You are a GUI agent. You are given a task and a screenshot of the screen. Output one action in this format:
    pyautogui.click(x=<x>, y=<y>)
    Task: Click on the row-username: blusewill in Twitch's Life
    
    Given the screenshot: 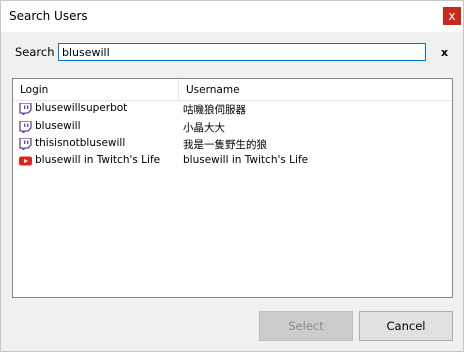 What is the action you would take?
    pyautogui.click(x=246, y=160)
    